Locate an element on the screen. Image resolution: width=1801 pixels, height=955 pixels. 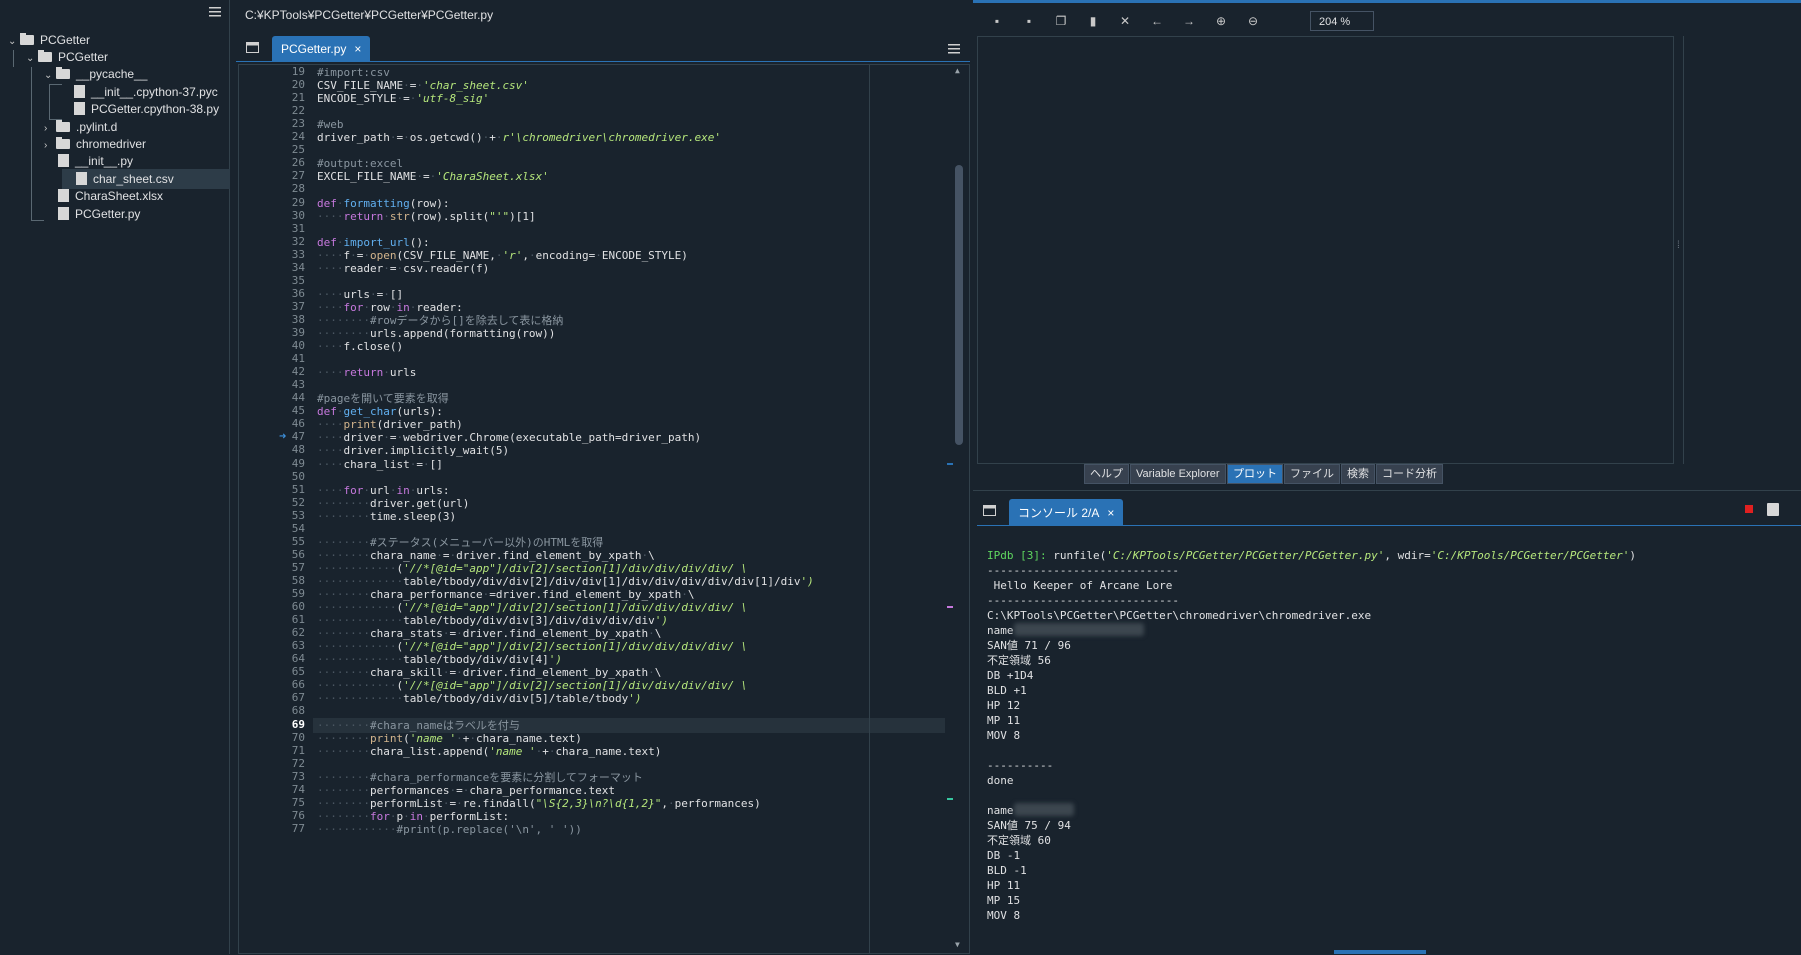
console-output-line: SAN値 71 / 96 is located at coordinates (1394, 645).